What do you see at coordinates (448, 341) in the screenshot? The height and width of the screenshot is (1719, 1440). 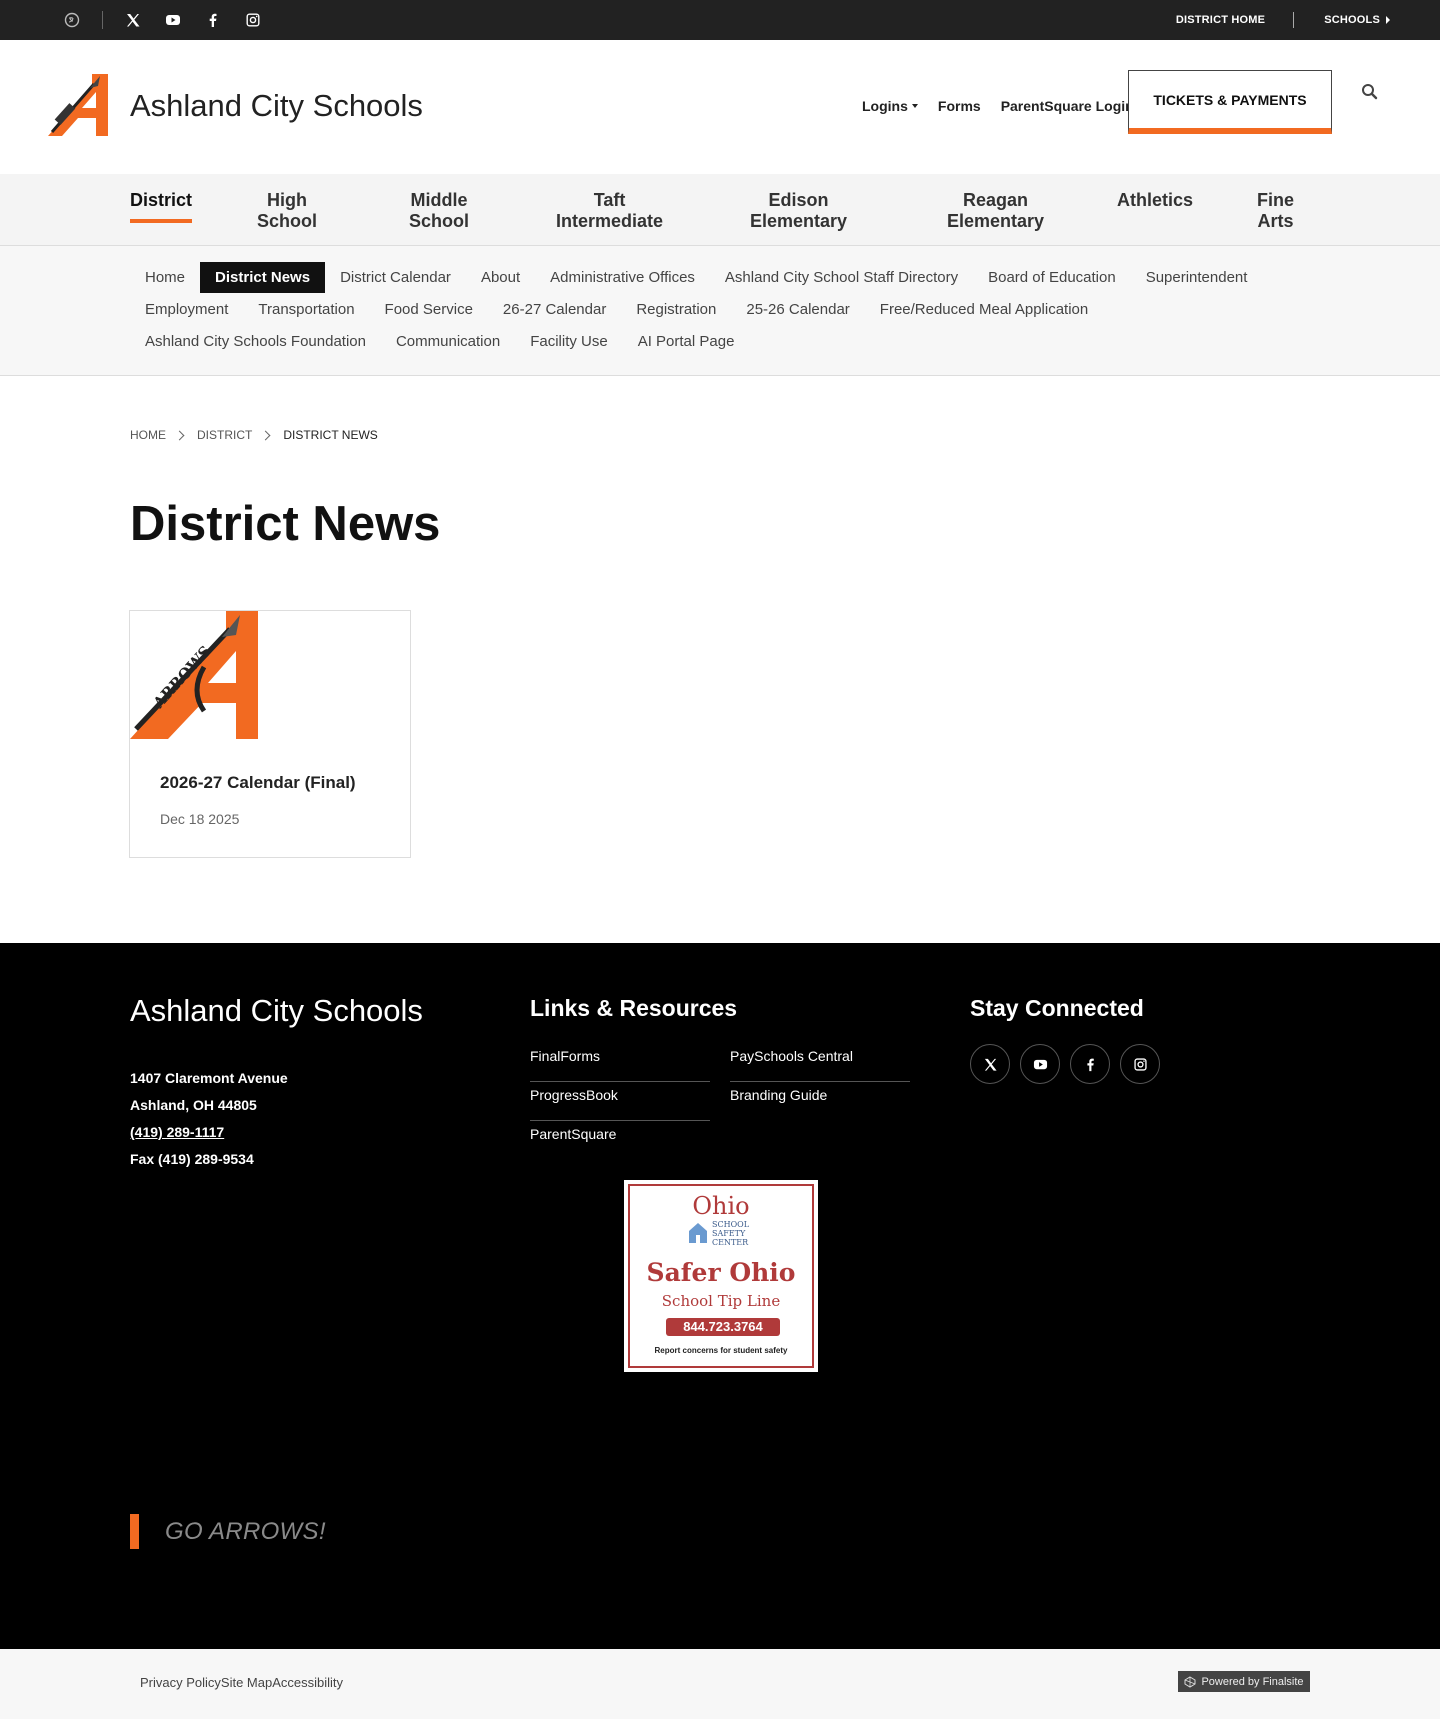 I see `subnav-communication: Communication` at bounding box center [448, 341].